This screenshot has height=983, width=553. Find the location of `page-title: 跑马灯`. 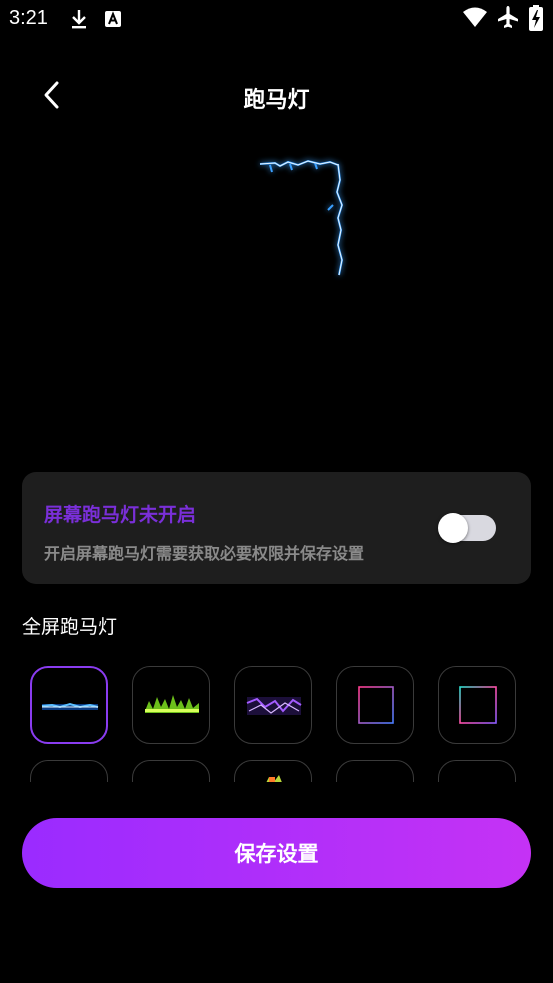

page-title: 跑马灯 is located at coordinates (276, 100).